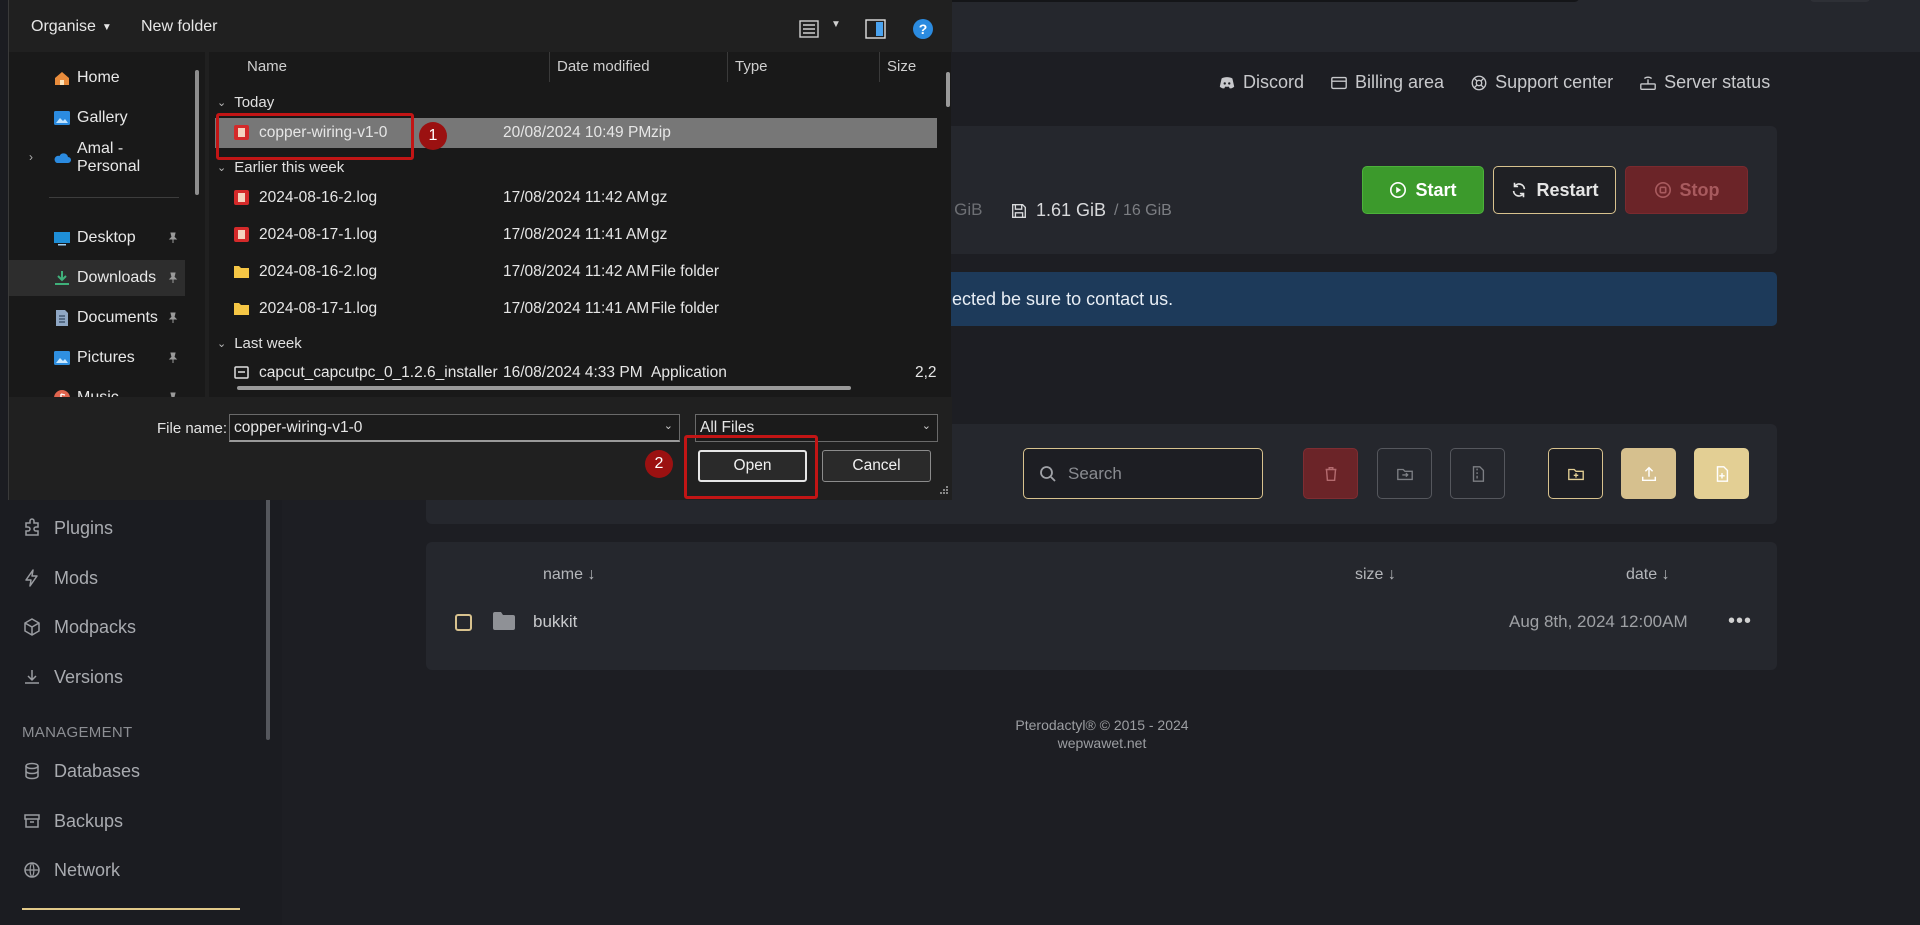  What do you see at coordinates (944, 490) in the screenshot?
I see `resize-grip-icon` at bounding box center [944, 490].